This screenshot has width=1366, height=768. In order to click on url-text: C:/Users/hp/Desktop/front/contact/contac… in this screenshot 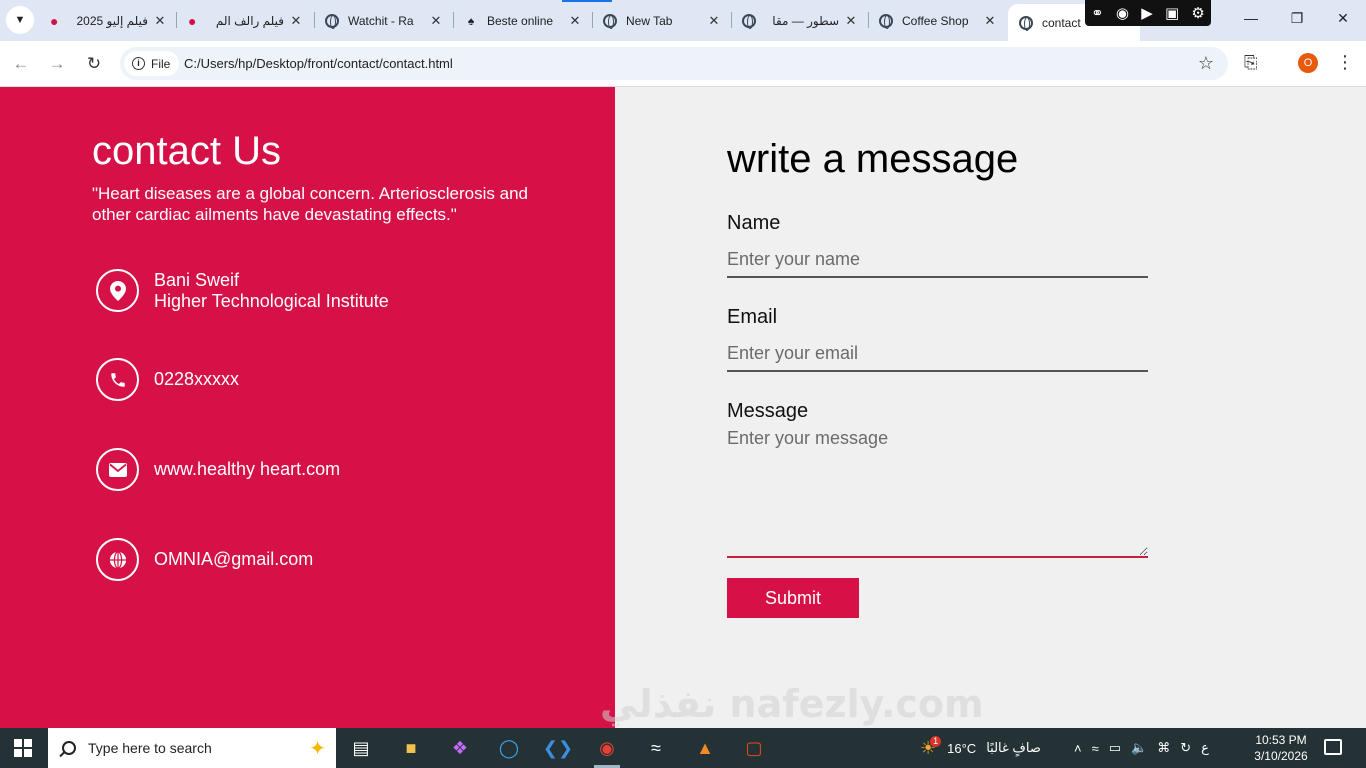, I will do `click(318, 63)`.